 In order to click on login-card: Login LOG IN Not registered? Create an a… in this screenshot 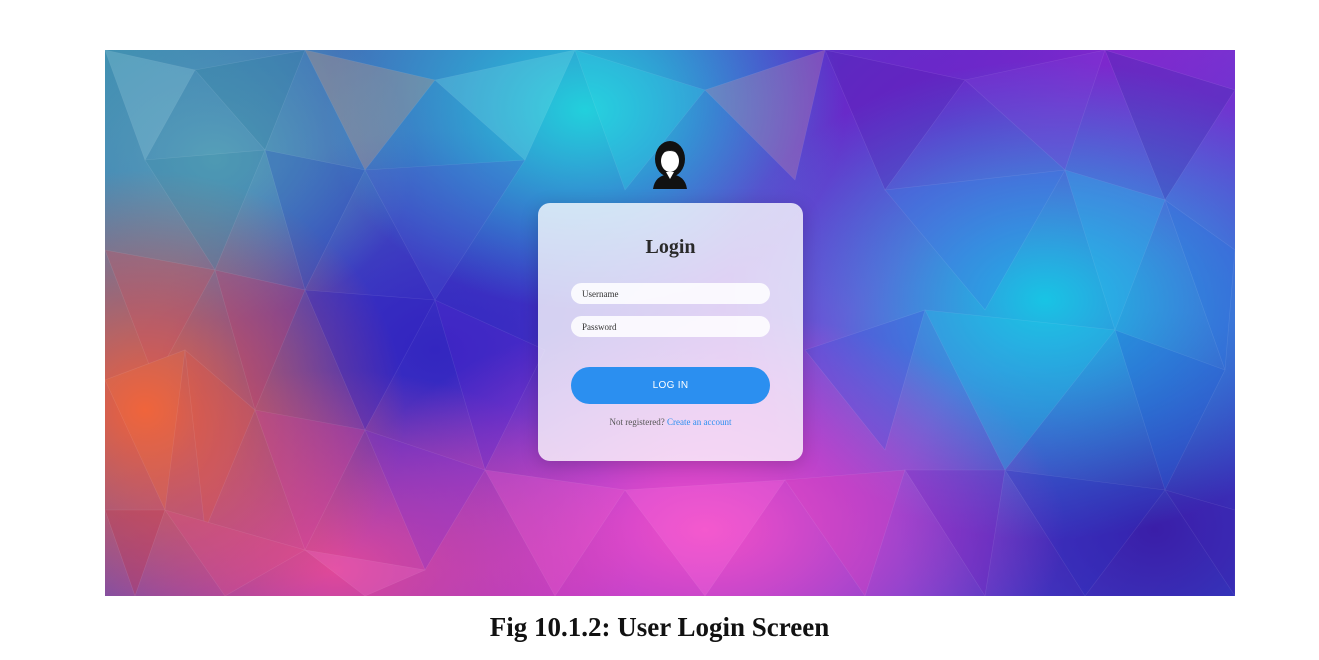, I will do `click(670, 332)`.